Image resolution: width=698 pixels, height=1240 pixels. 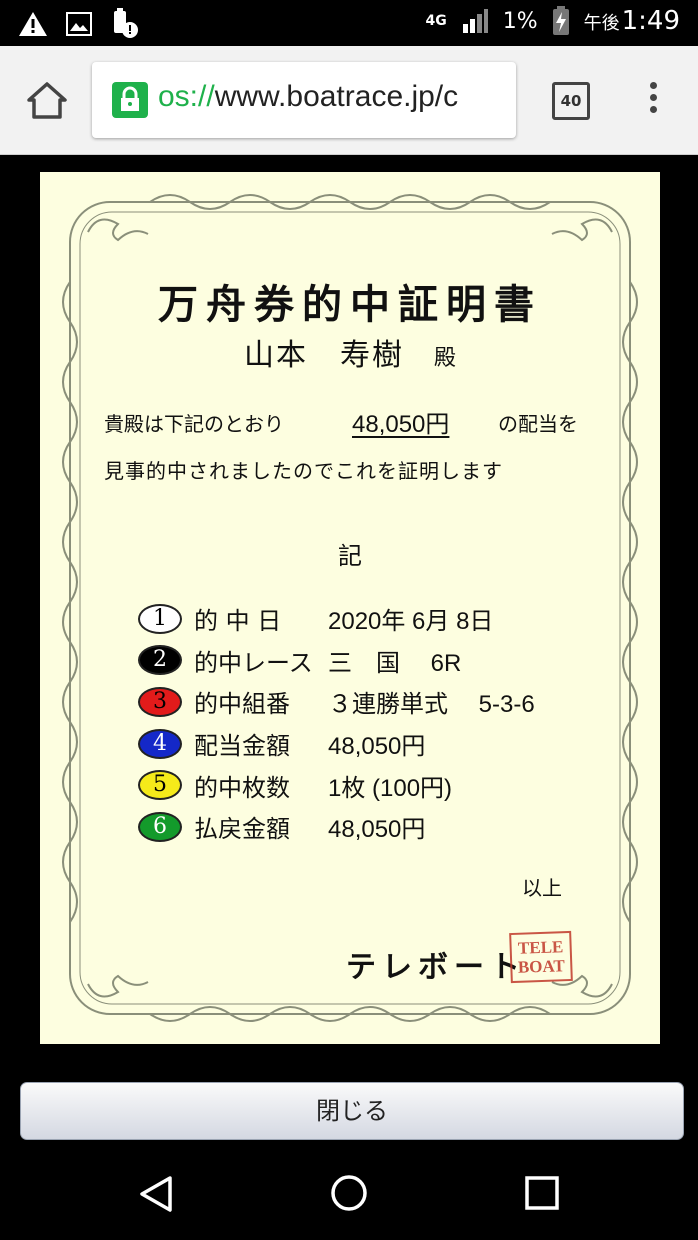 What do you see at coordinates (156, 1194) in the screenshot?
I see `back-icon` at bounding box center [156, 1194].